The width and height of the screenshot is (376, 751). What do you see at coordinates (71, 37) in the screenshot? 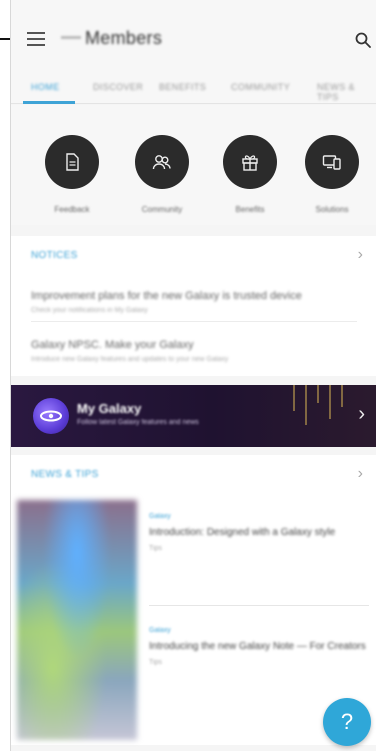
I see `app-logo` at bounding box center [71, 37].